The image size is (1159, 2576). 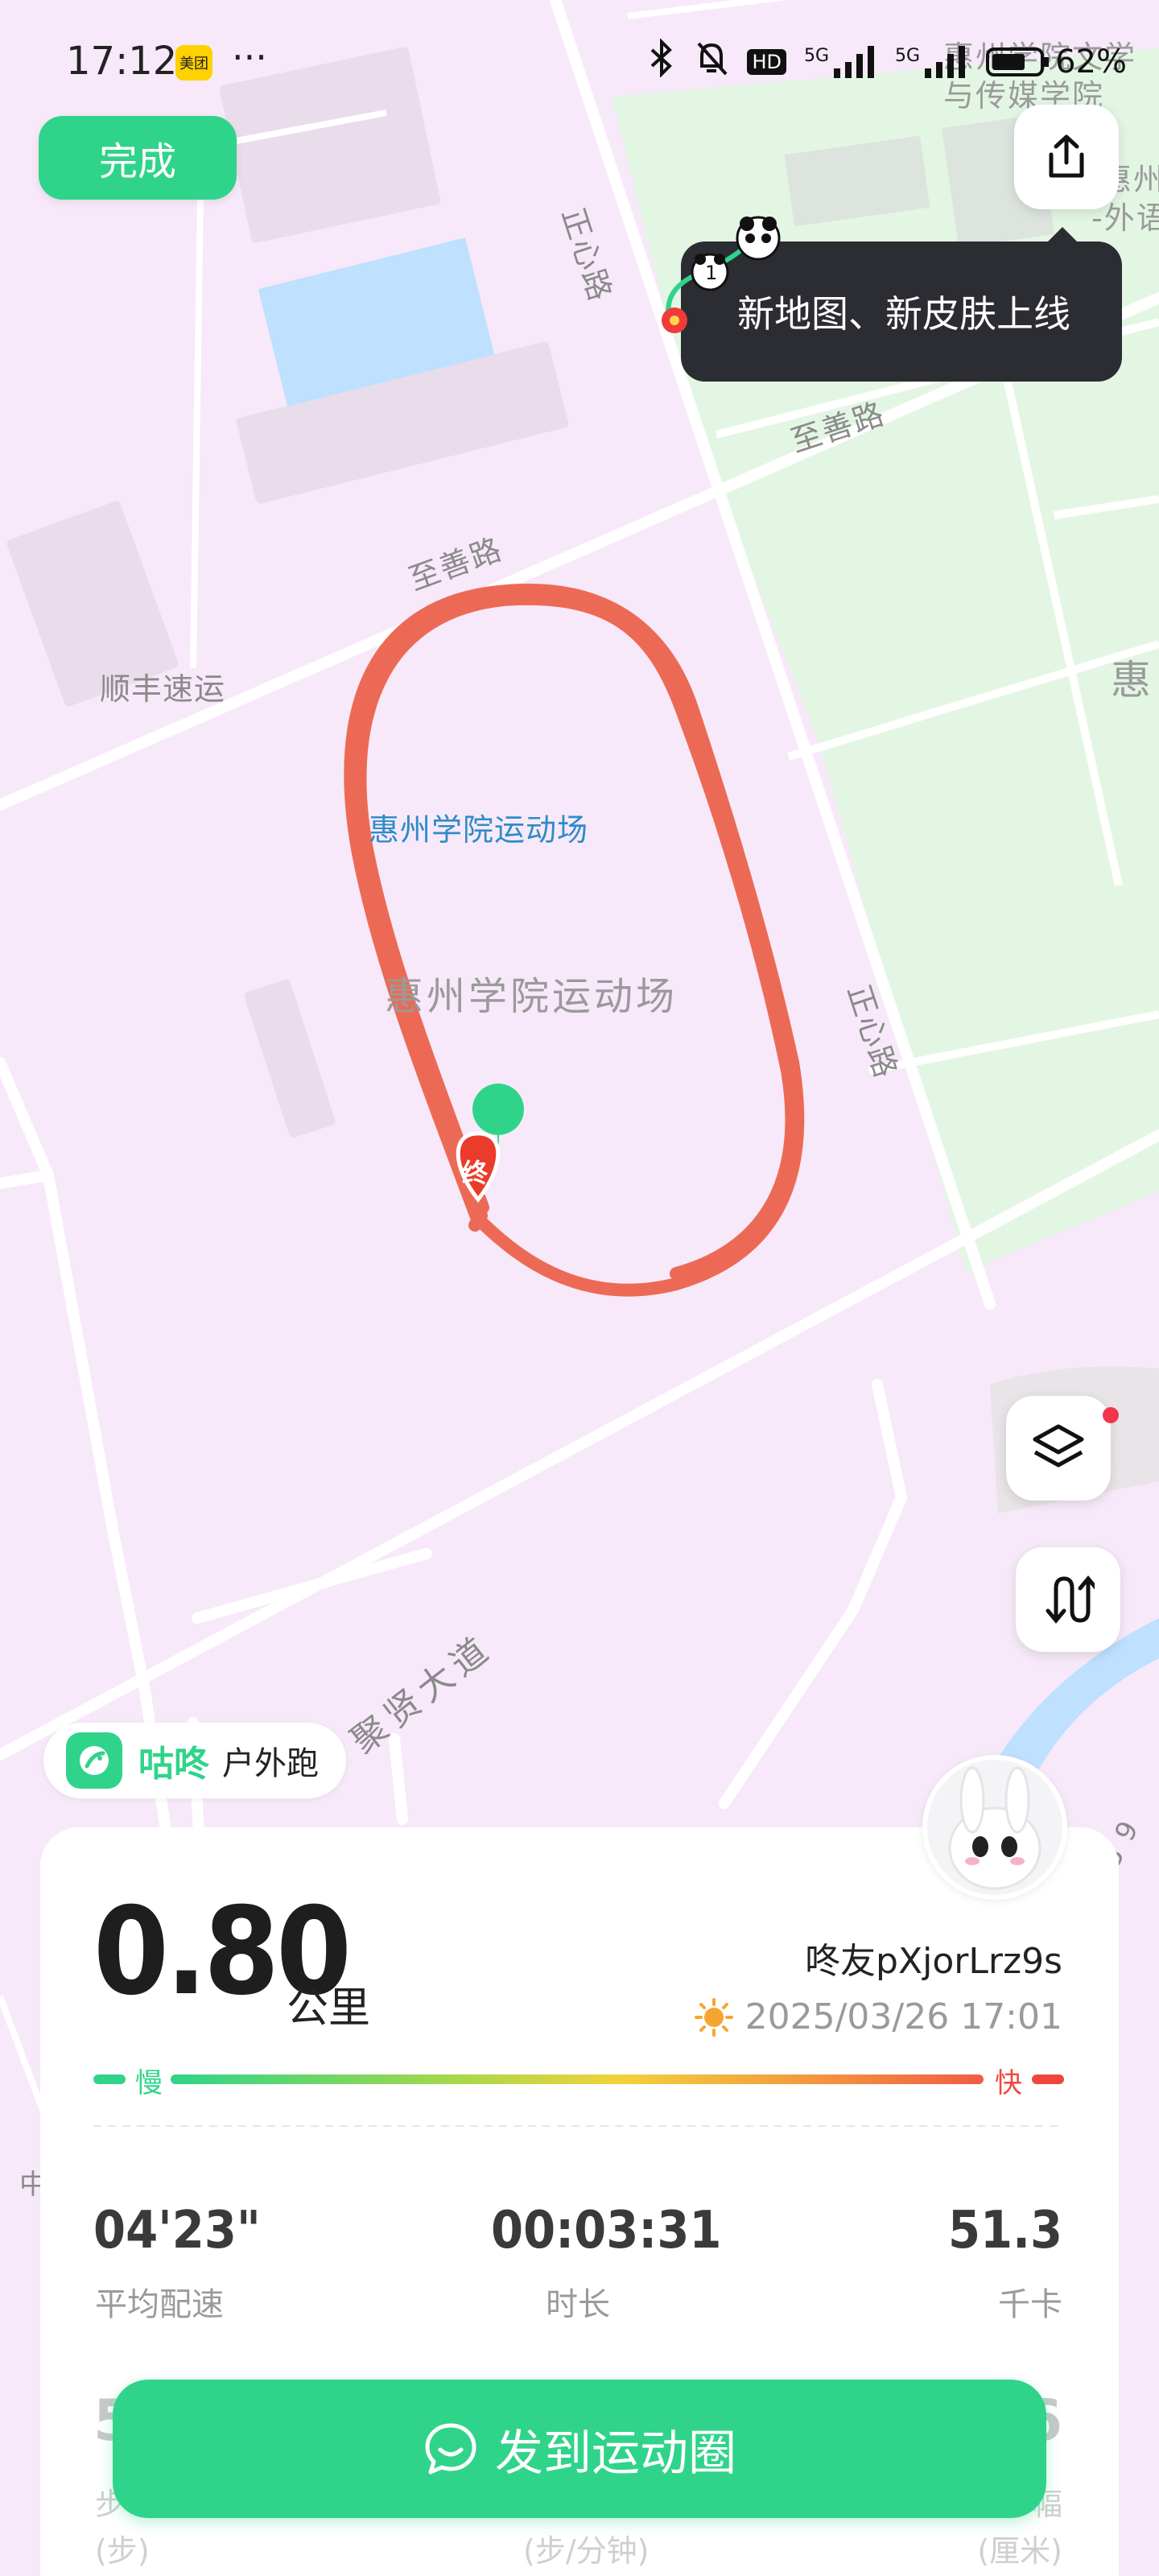 I want to click on datetime-text: 2025/03/26 17:01, so click(x=903, y=2016).